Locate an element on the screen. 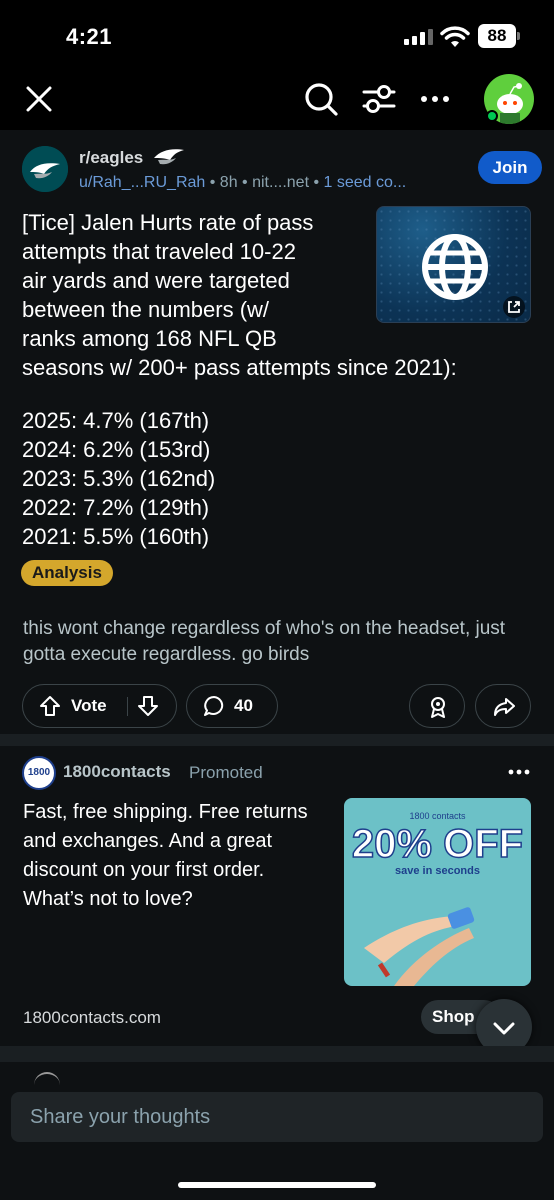 Image resolution: width=554 pixels, height=1200 pixels. home-indicator is located at coordinates (277, 1185).